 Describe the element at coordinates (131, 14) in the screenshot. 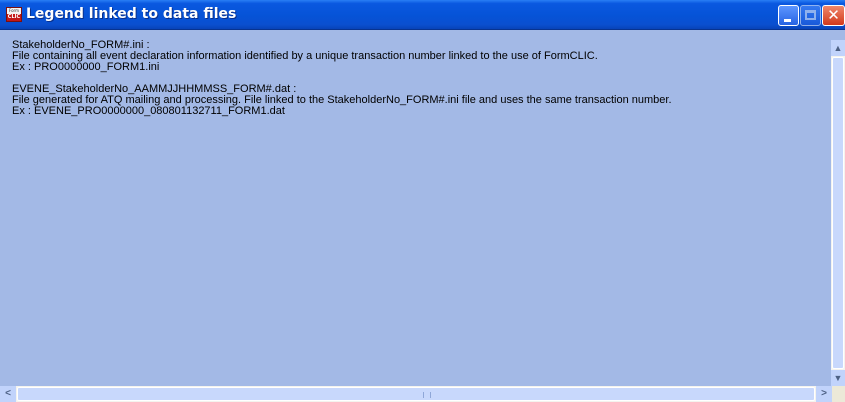

I see `window-title: Legend linked to data files` at that location.